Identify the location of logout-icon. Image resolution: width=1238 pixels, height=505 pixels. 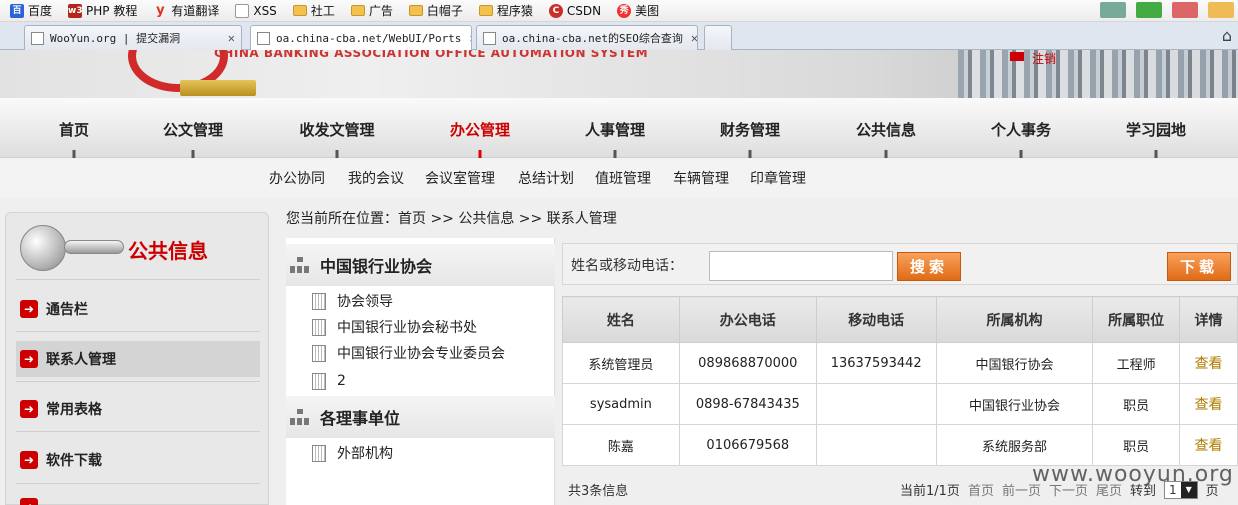
(1017, 56).